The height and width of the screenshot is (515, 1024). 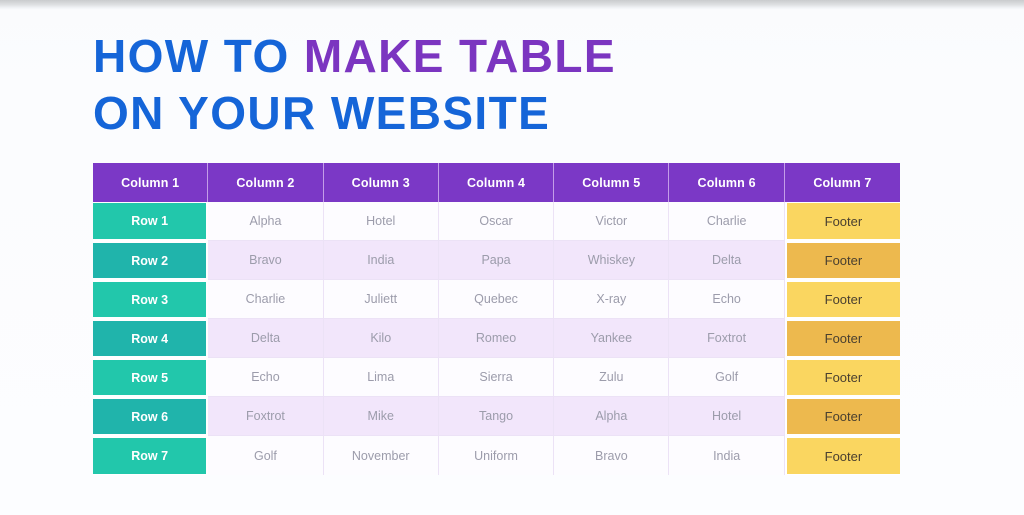 I want to click on table-row: Row 4 Delta Kilo Romeo Yankee Foxtrot Footer, so click(x=497, y=338).